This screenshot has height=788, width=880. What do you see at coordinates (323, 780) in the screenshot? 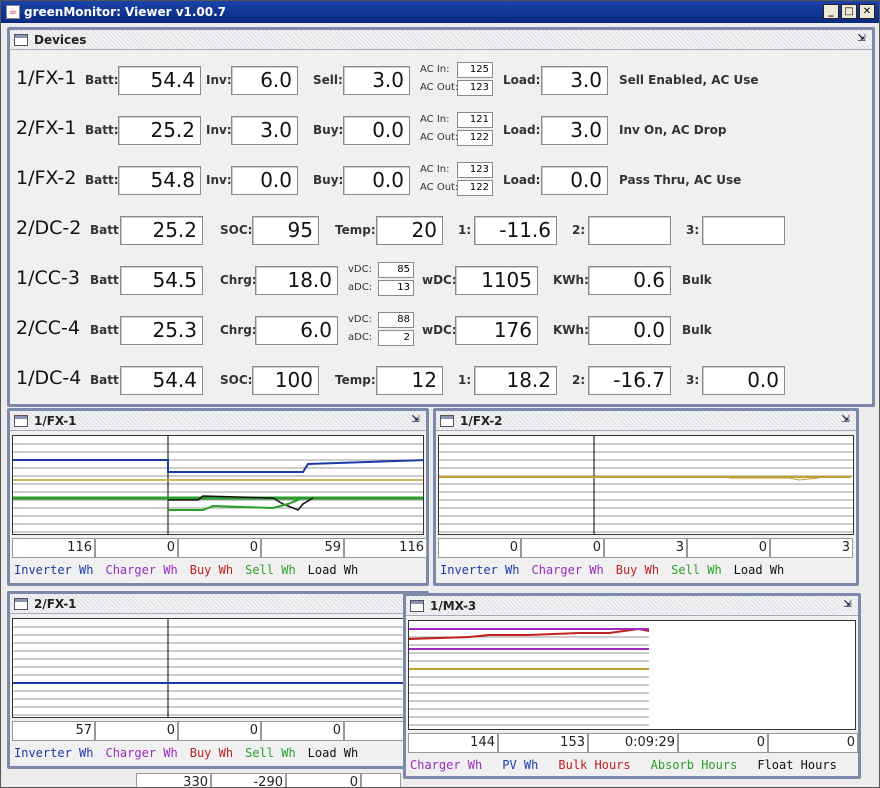
I see `hidden-value: 0` at bounding box center [323, 780].